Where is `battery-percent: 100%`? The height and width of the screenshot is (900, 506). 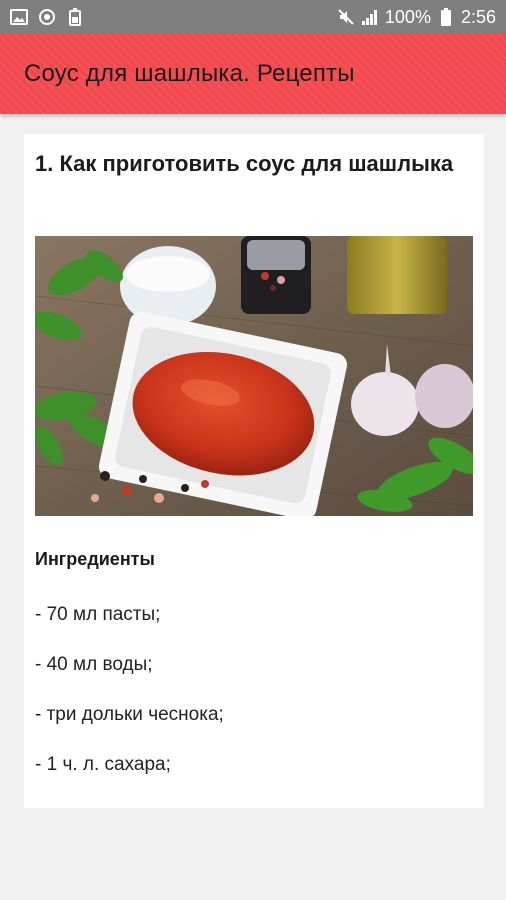
battery-percent: 100% is located at coordinates (407, 16).